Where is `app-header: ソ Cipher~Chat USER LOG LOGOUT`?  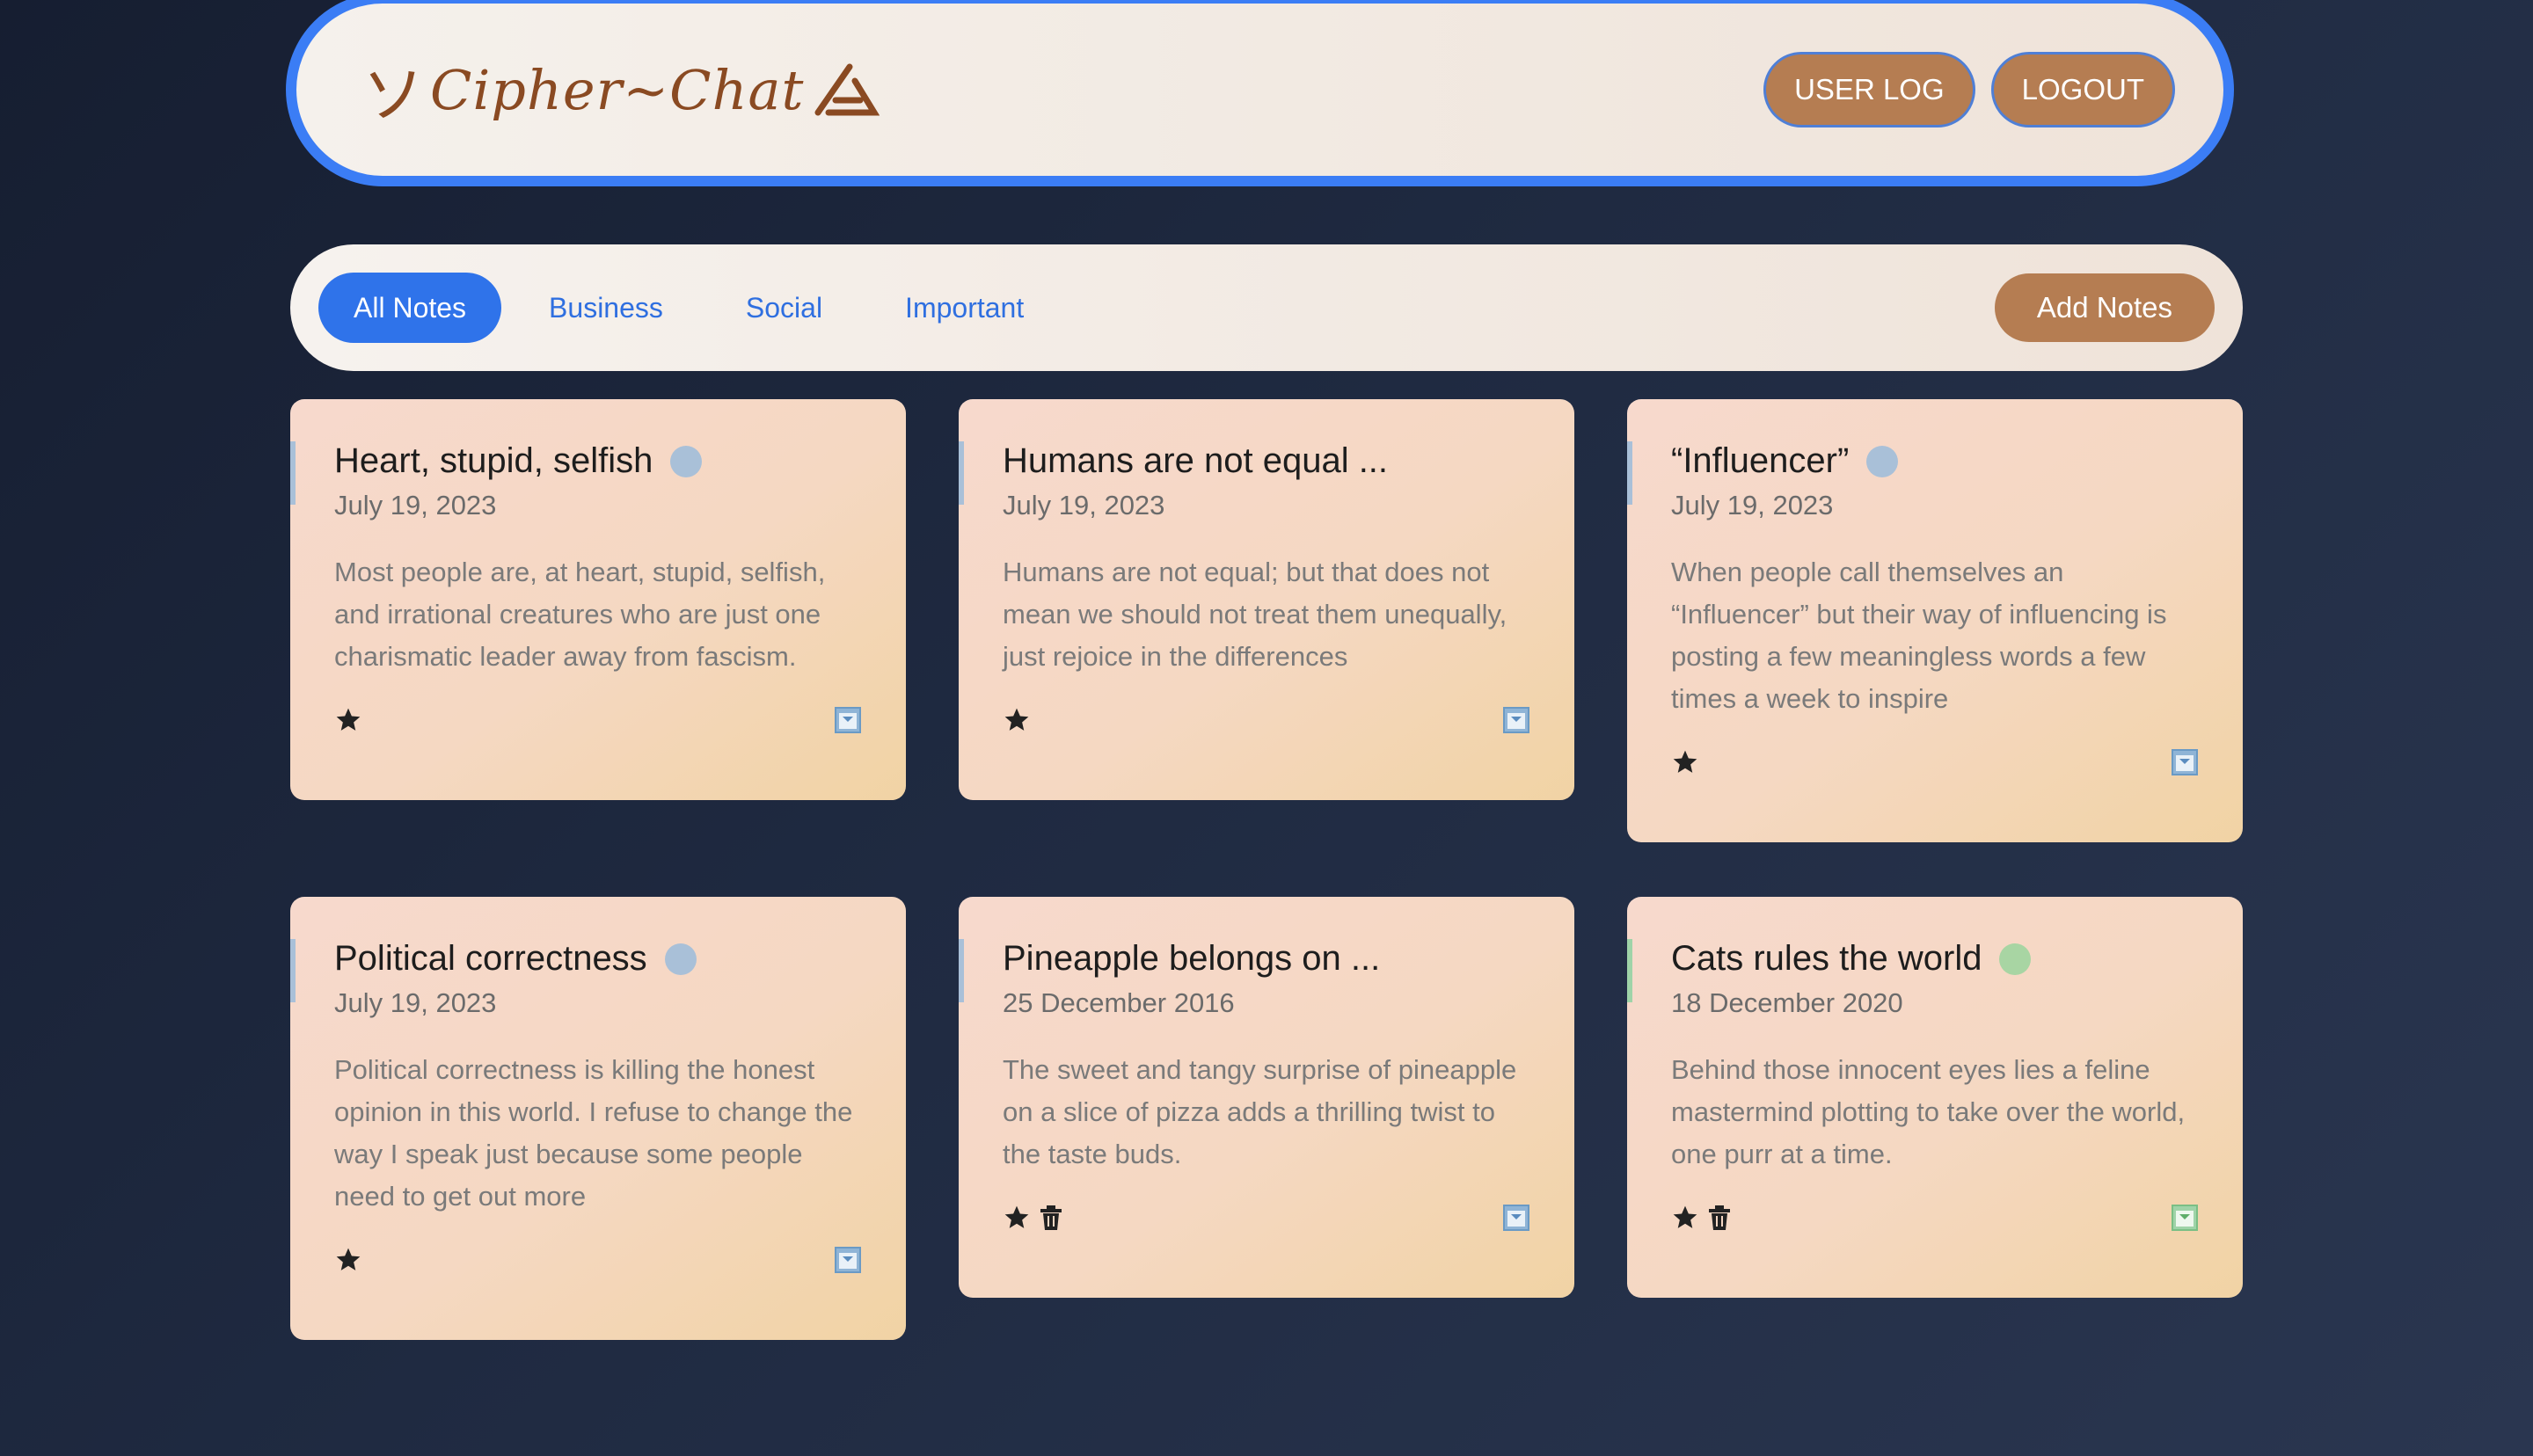 app-header: ソ Cipher~Chat USER LOG LOGOUT is located at coordinates (1260, 93).